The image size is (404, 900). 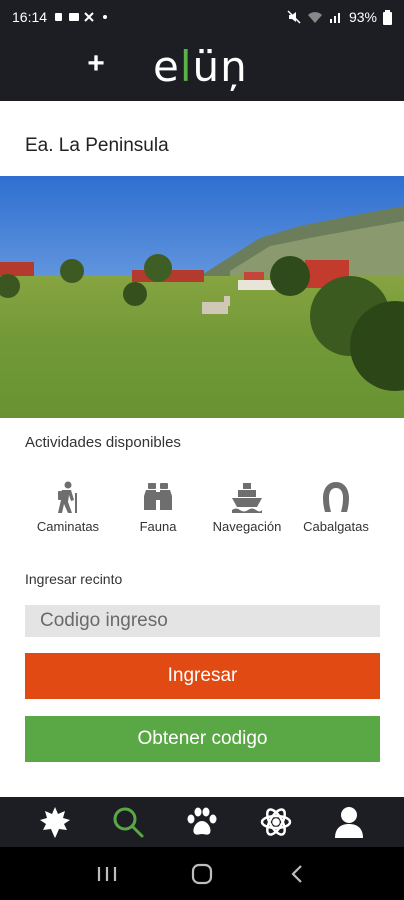 I want to click on battery-level: 93%, so click(x=362, y=17).